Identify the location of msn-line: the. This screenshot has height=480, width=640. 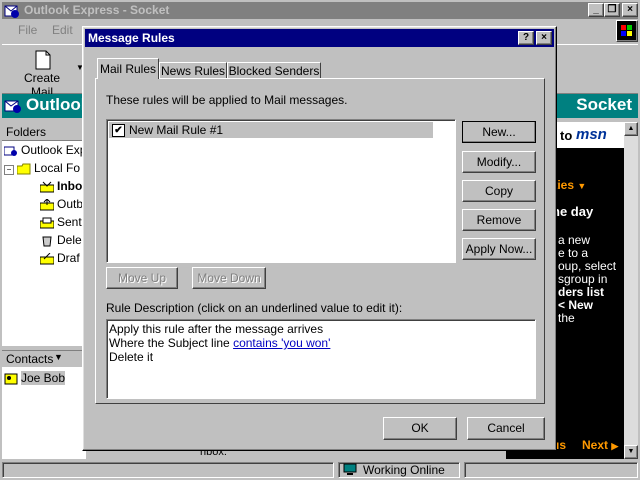
(566, 318).